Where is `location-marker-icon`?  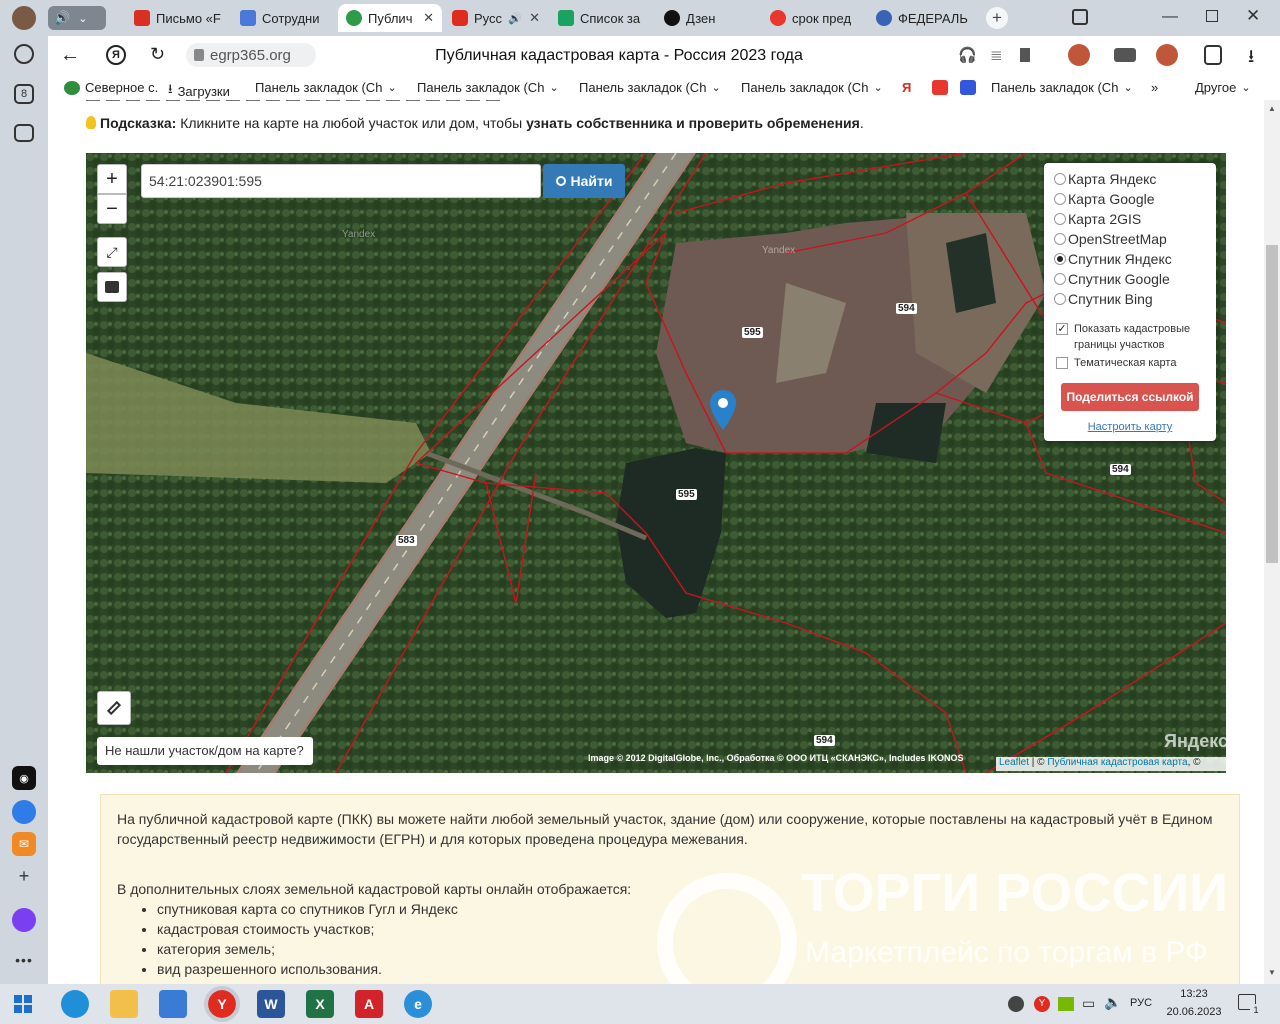 location-marker-icon is located at coordinates (723, 410).